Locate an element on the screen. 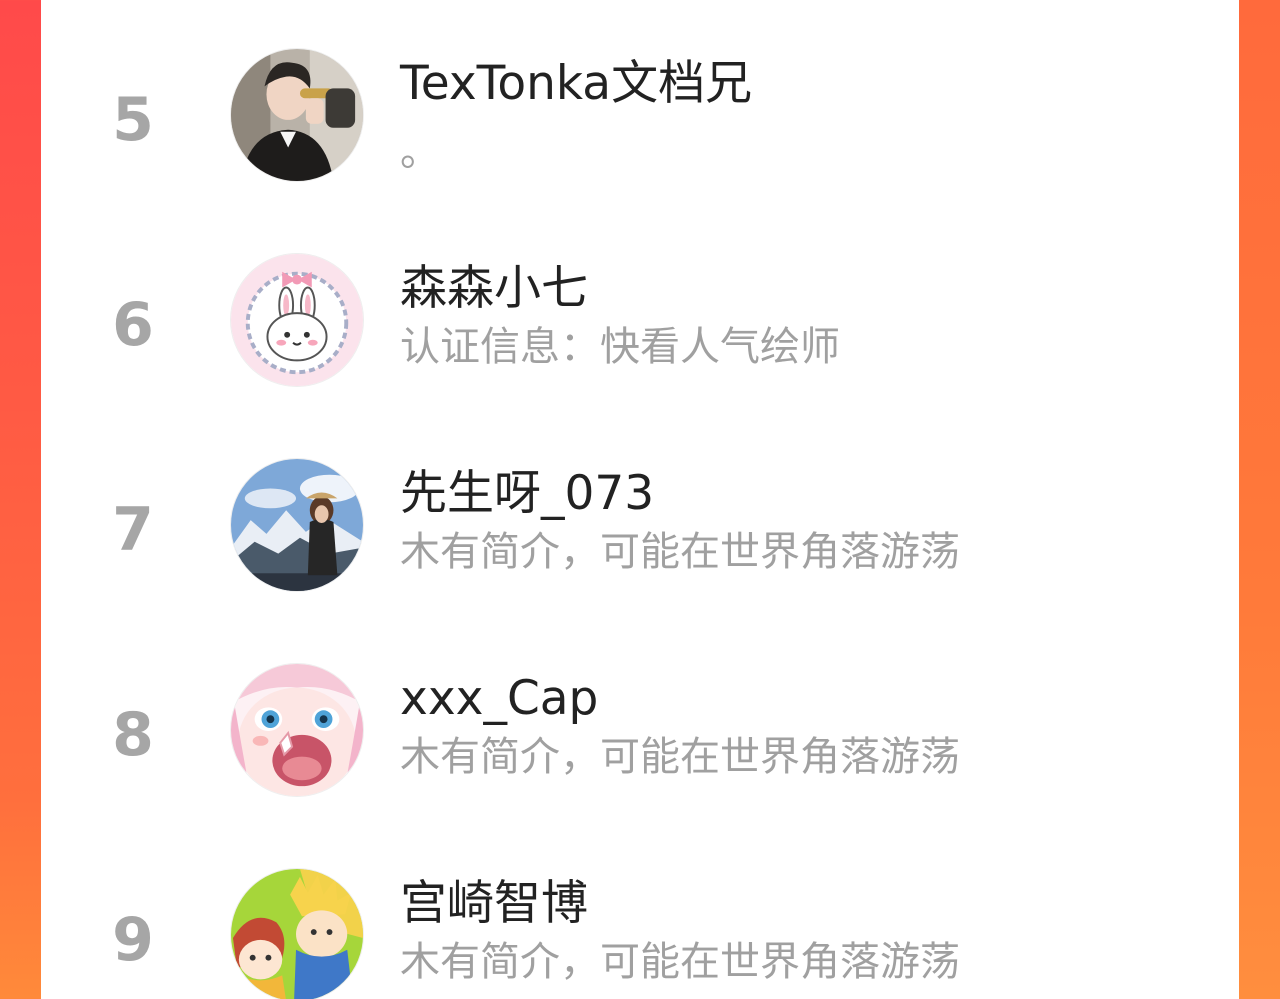  avatar-anime-girl-icon is located at coordinates (297, 730).